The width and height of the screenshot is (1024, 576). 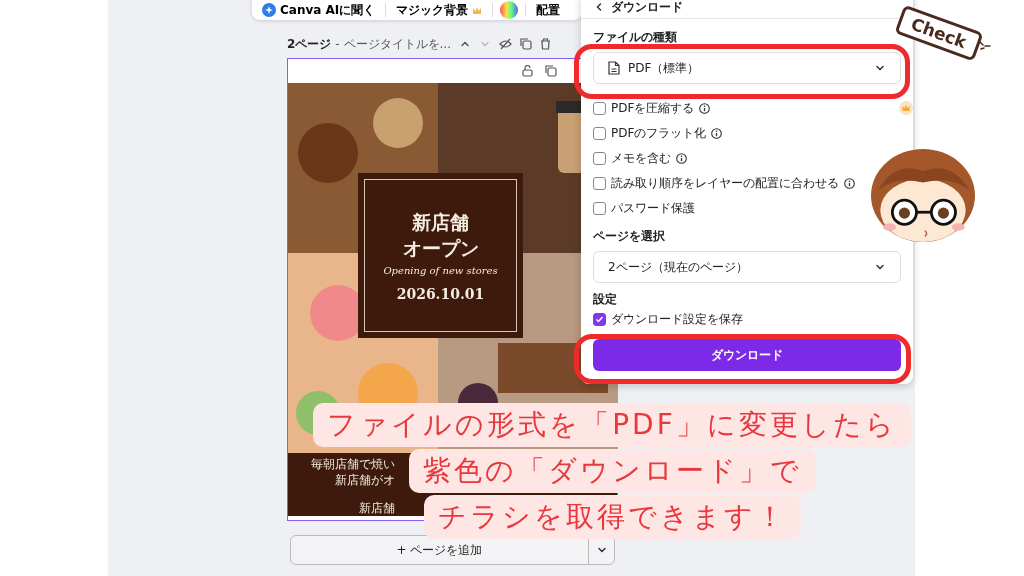 I want to click on flyer-body-text: 毎朝店舗で焼い, so click(x=353, y=464).